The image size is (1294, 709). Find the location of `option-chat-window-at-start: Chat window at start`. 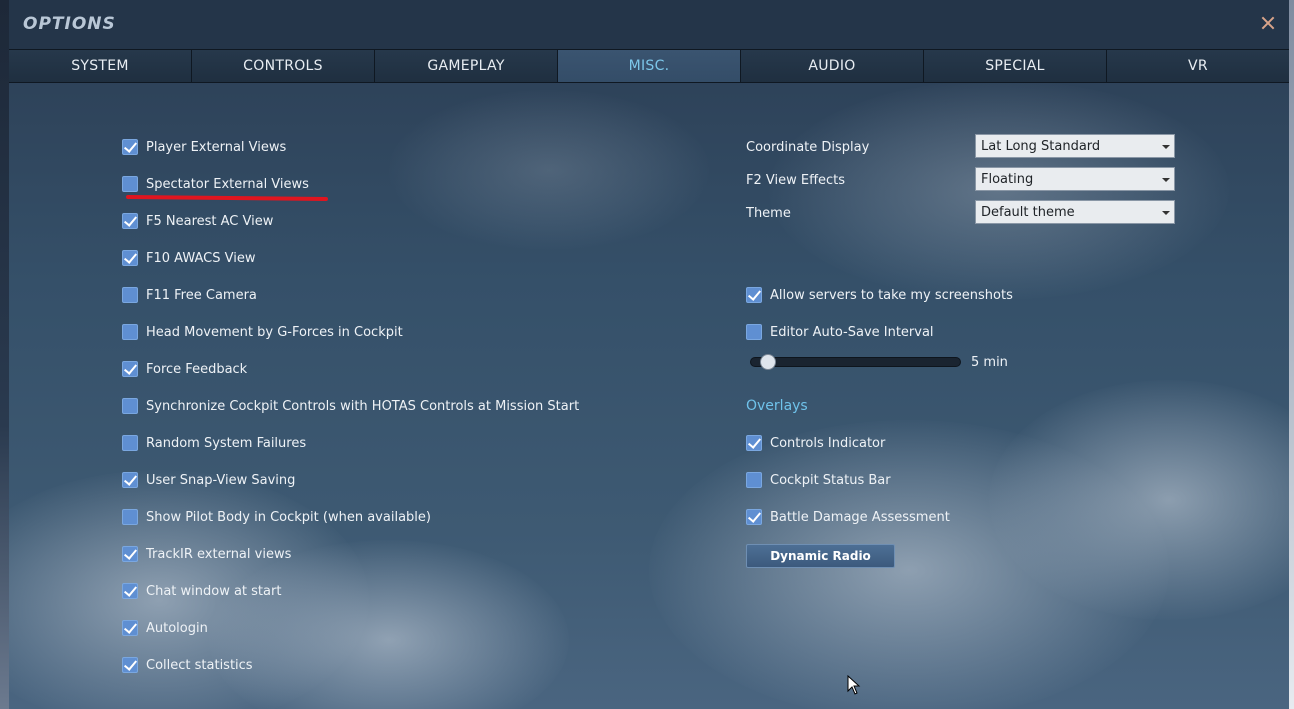

option-chat-window-at-start: Chat window at start is located at coordinates (201, 591).